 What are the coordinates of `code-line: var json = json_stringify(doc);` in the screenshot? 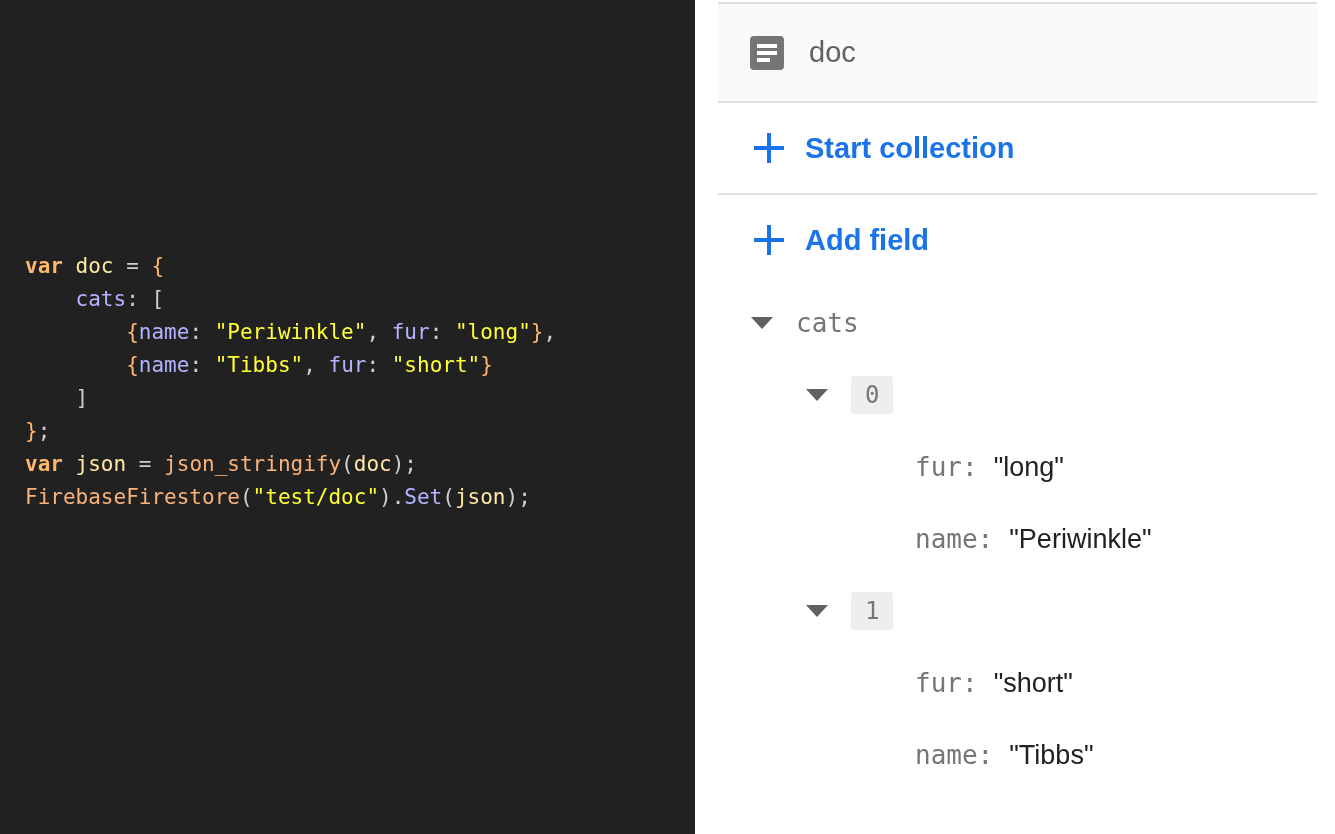 It's located at (221, 464).